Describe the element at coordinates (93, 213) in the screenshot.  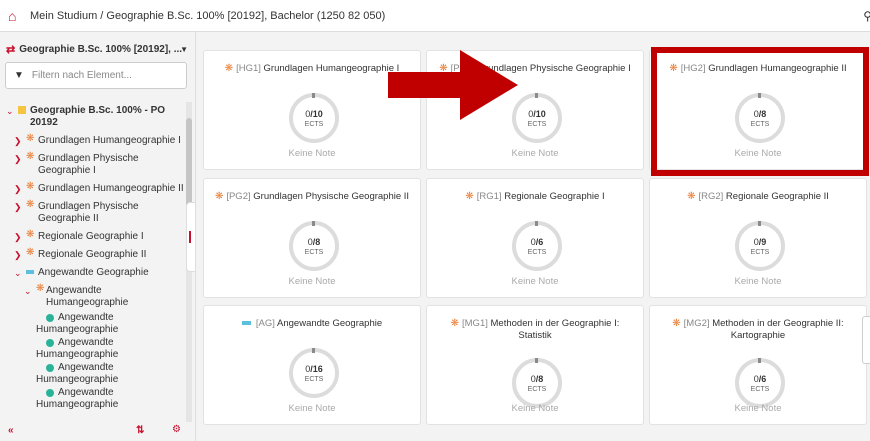
I see `tree-item: ❯ ❋ Grundlagen Physische Geographie II` at that location.